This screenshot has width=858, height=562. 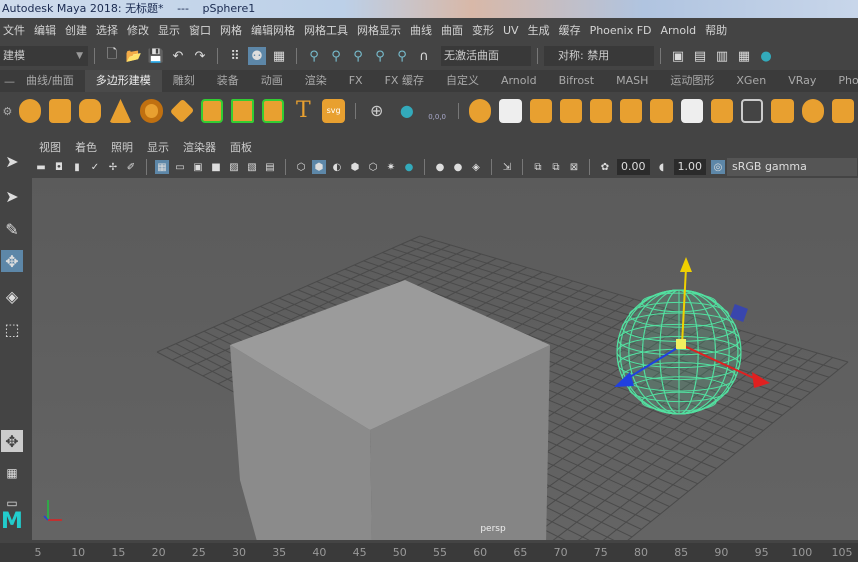 I want to click on exposure-field: 0.00, so click(x=633, y=167).